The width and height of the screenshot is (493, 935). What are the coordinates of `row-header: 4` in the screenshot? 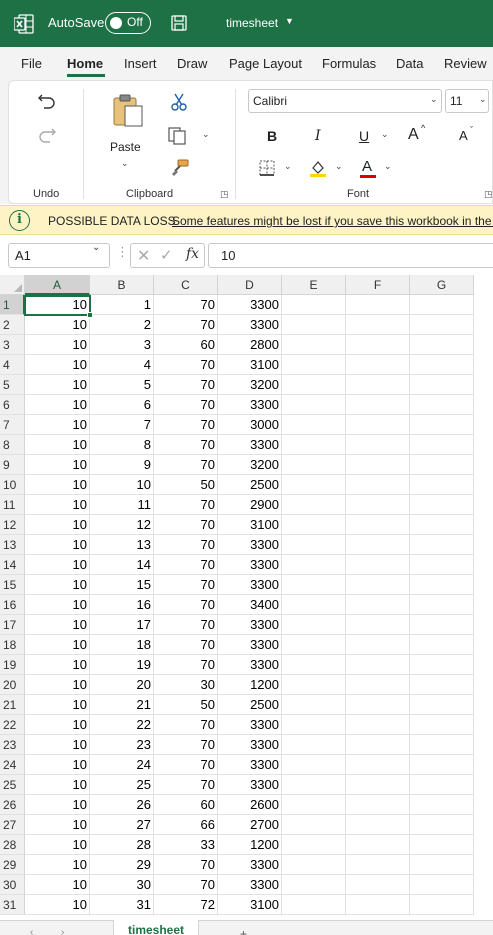 It's located at (12, 365).